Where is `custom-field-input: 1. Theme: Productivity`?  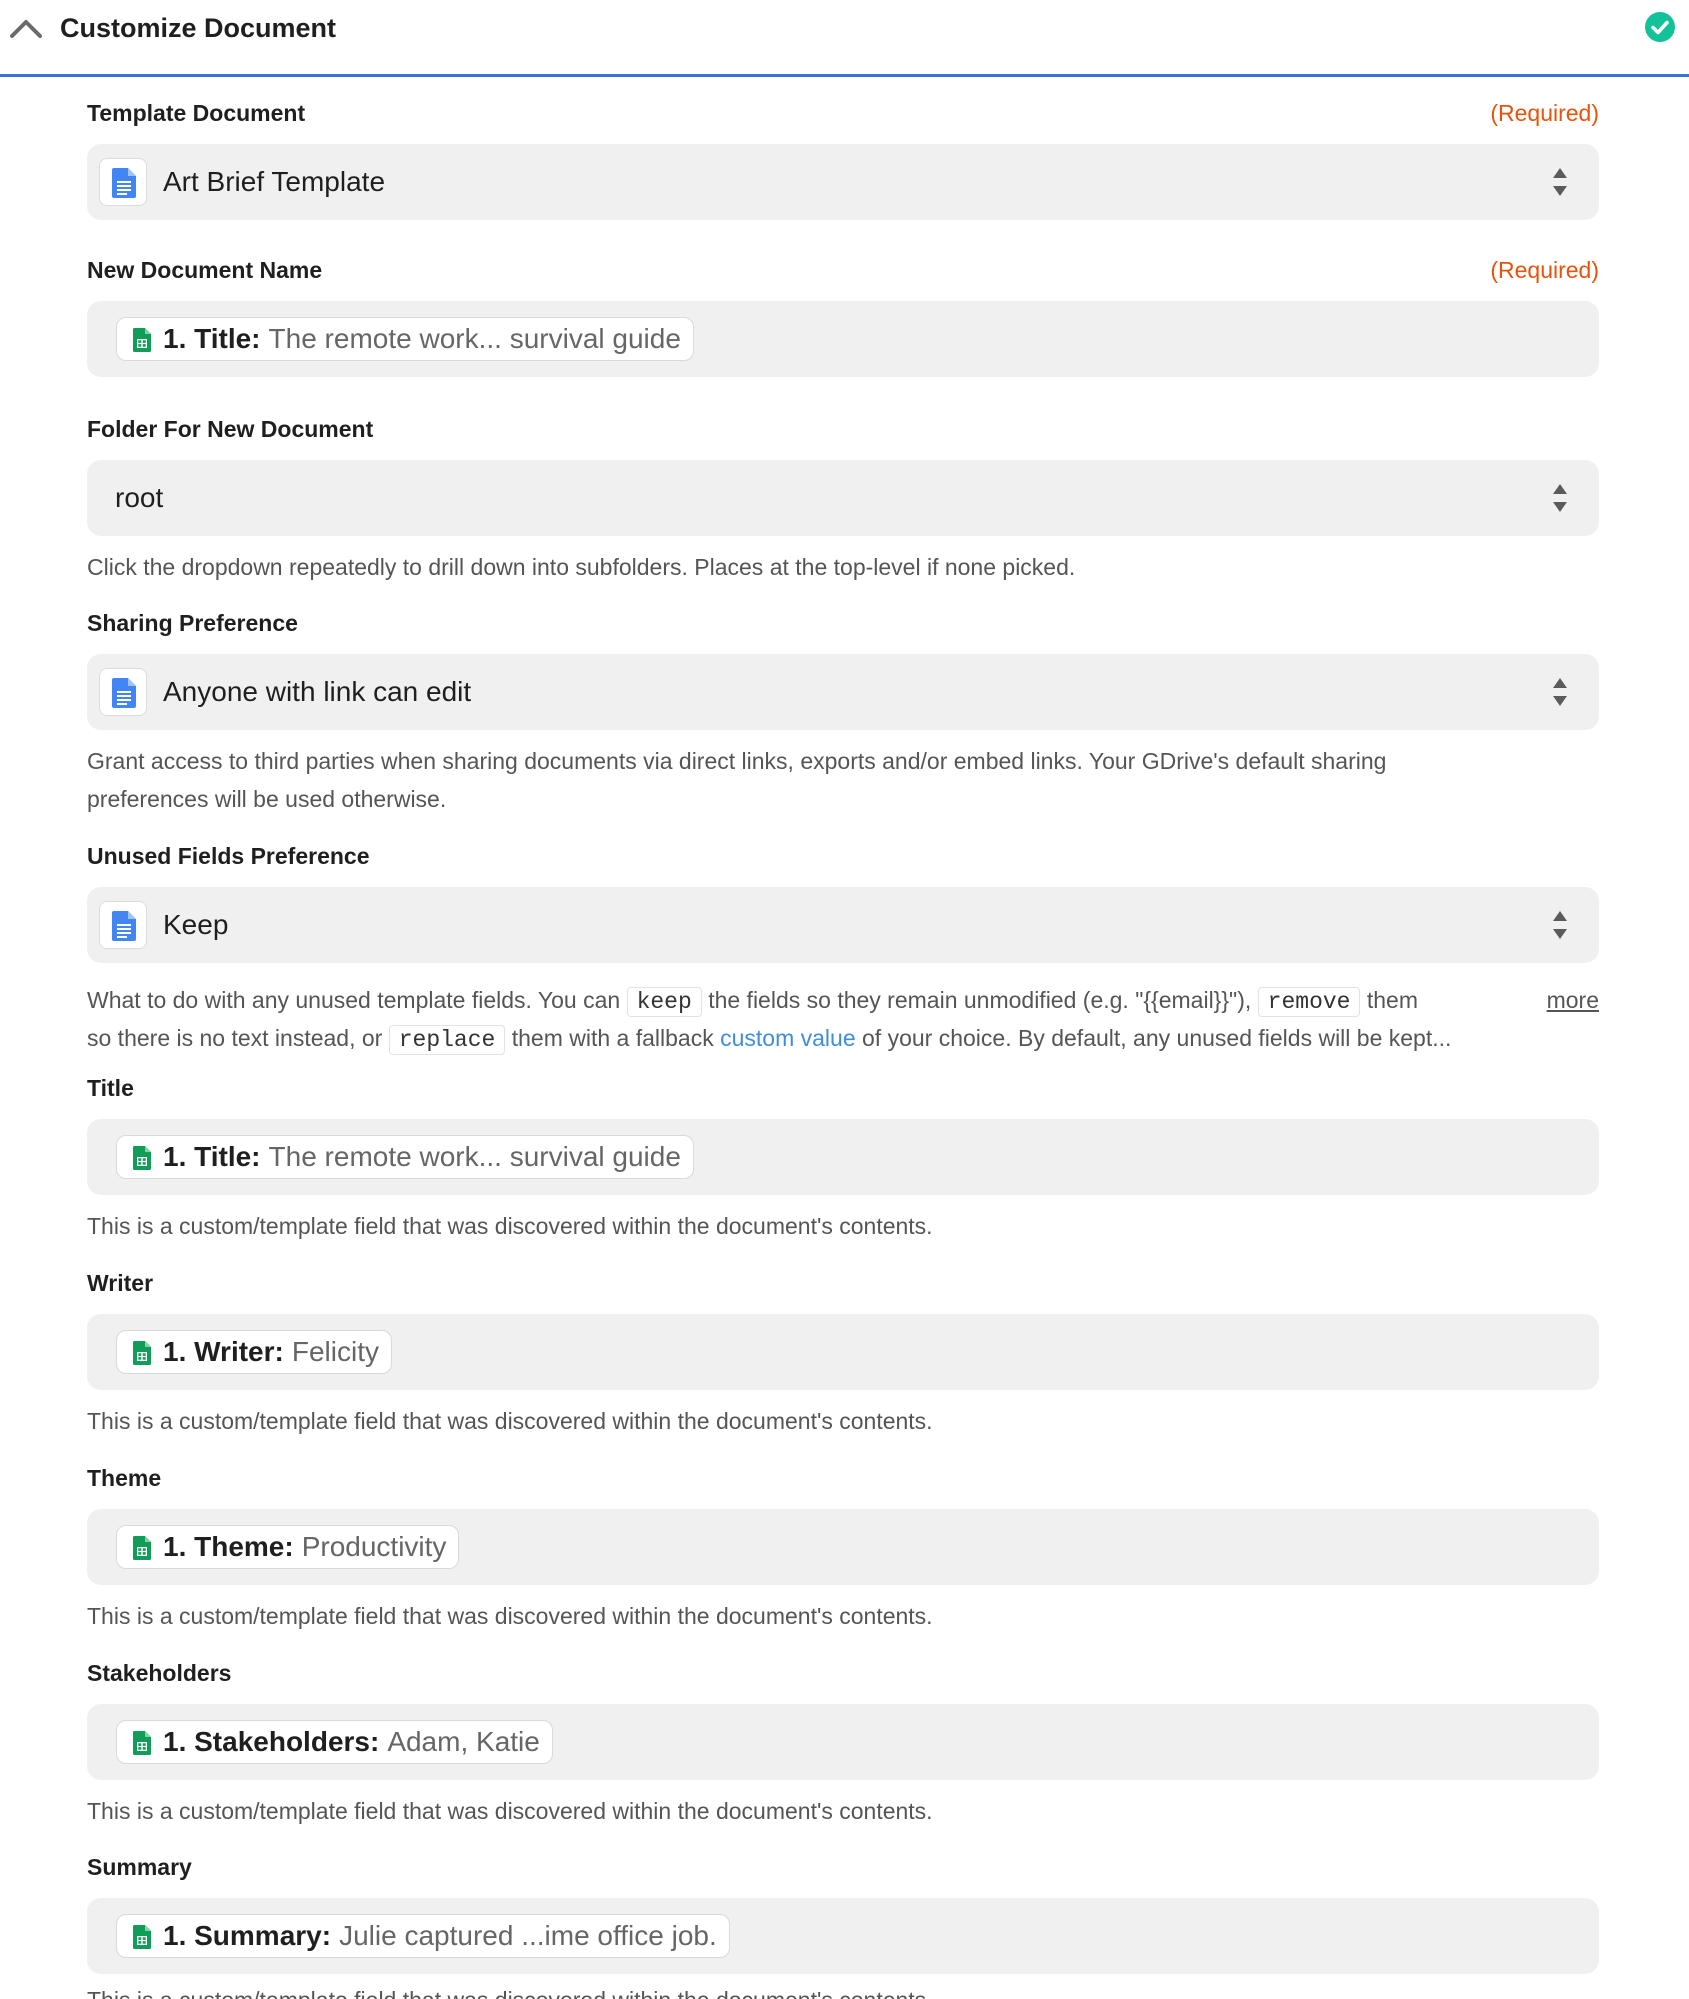
custom-field-input: 1. Theme: Productivity is located at coordinates (843, 1547).